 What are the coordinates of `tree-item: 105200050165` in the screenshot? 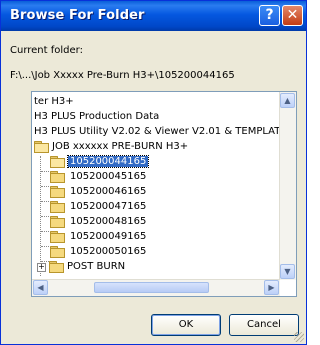 It's located at (98, 251).